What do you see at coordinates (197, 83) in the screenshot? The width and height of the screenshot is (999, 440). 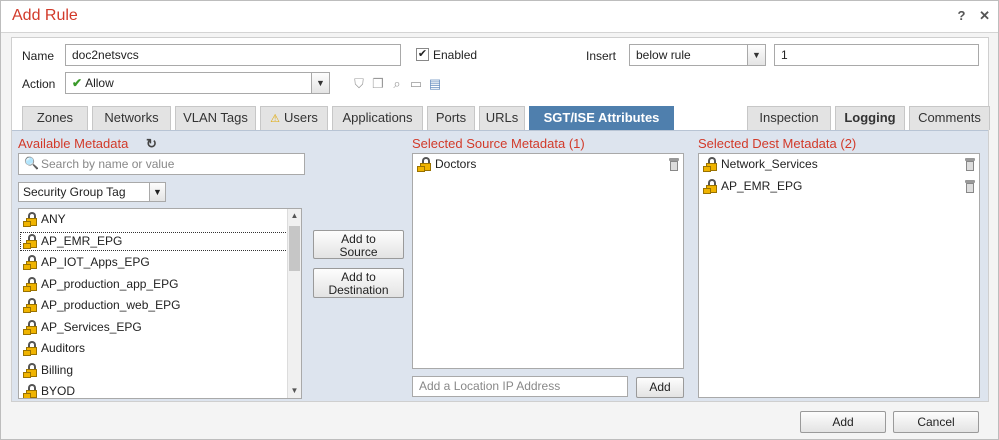 I see `action-select: ✔ Allow ▼` at bounding box center [197, 83].